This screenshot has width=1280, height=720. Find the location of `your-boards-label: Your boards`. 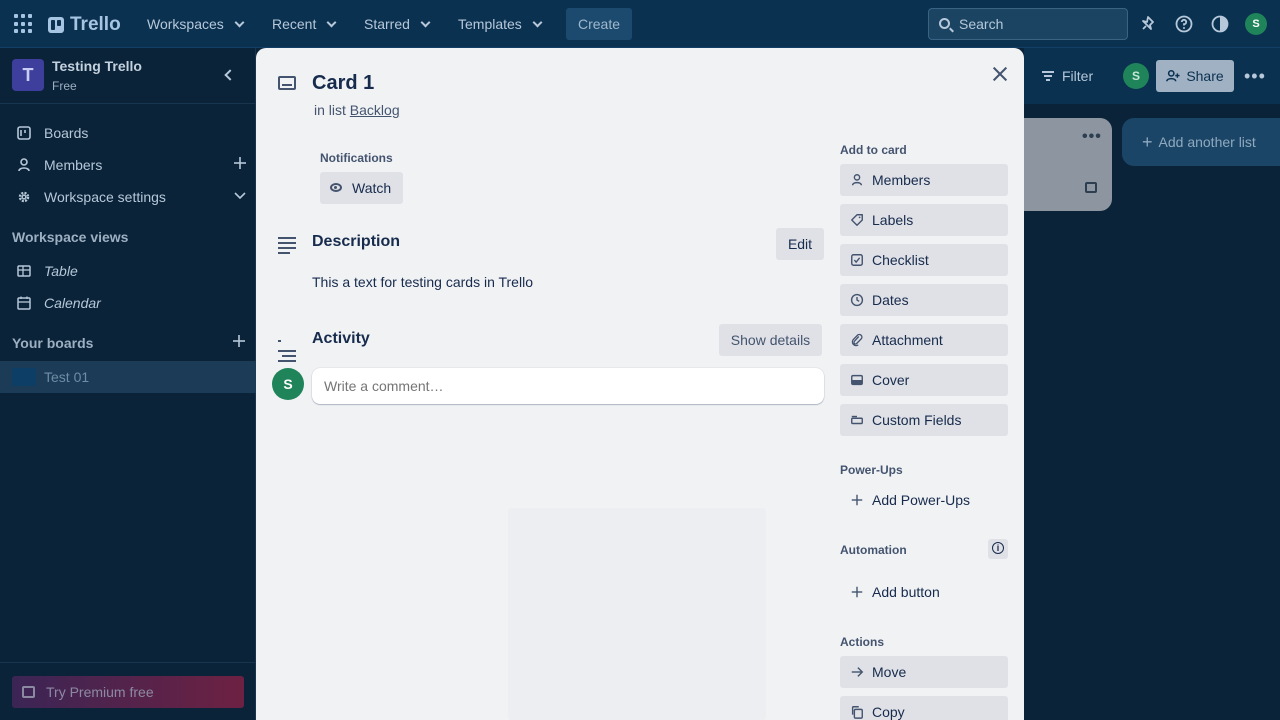

your-boards-label: Your boards is located at coordinates (53, 343).